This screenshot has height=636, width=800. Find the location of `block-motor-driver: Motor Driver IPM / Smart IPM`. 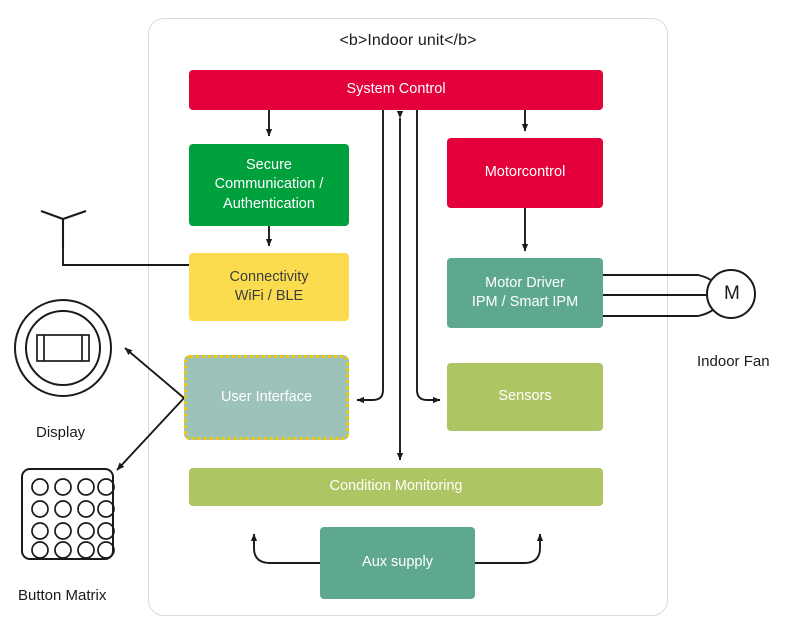

block-motor-driver: Motor Driver IPM / Smart IPM is located at coordinates (525, 293).